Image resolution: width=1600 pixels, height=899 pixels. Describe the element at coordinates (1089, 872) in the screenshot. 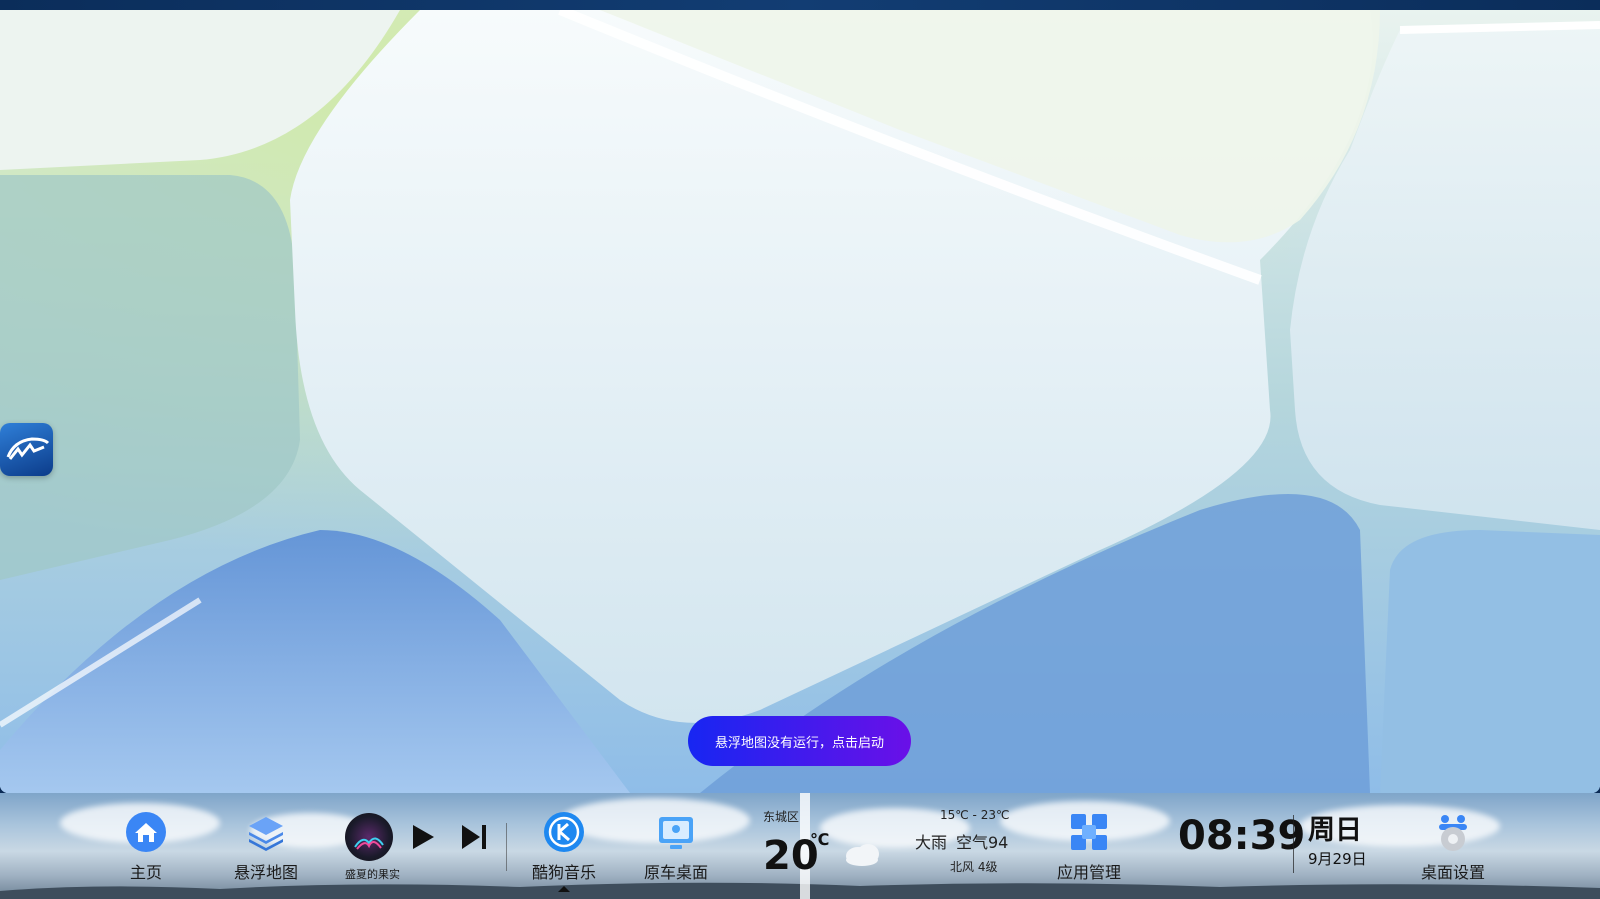

I see `dock-app-manager-label: 应用管理` at that location.